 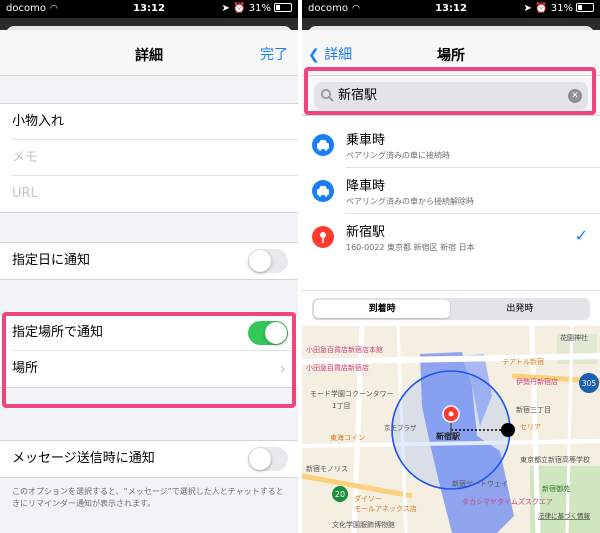 I want to click on page-title: 場所, so click(x=451, y=56).